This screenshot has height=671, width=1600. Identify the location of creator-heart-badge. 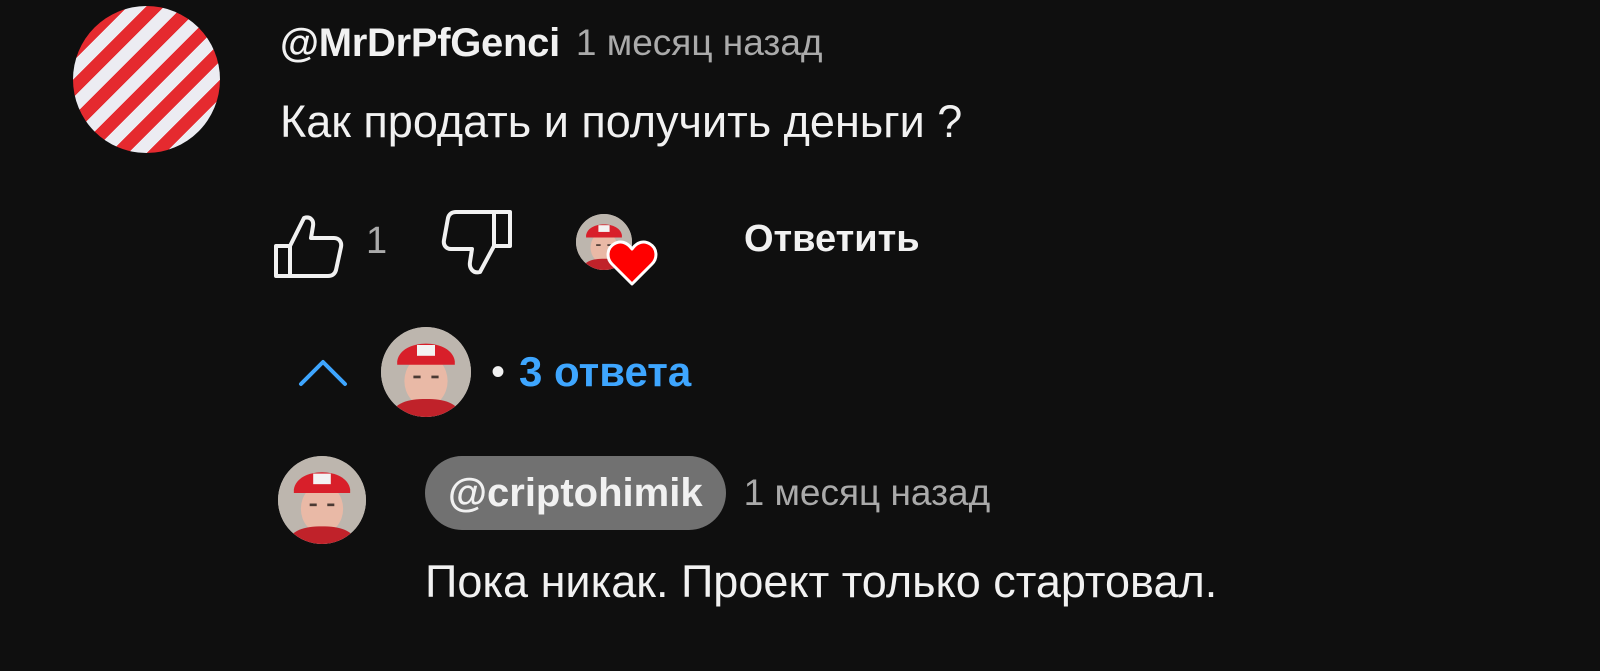
(618, 252).